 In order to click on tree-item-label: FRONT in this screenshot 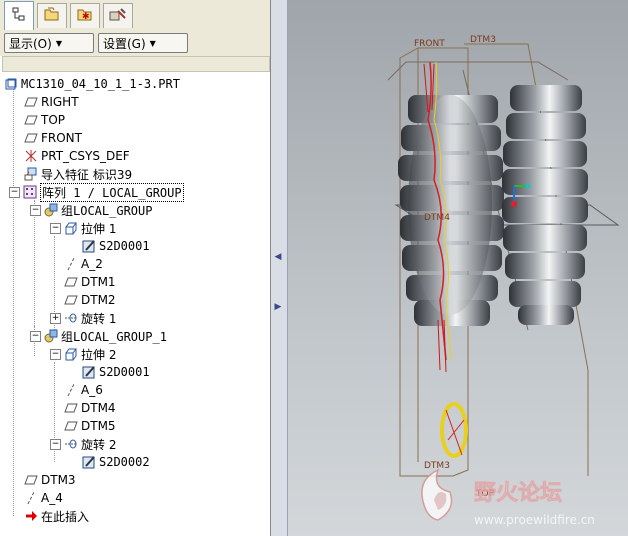, I will do `click(61, 138)`.